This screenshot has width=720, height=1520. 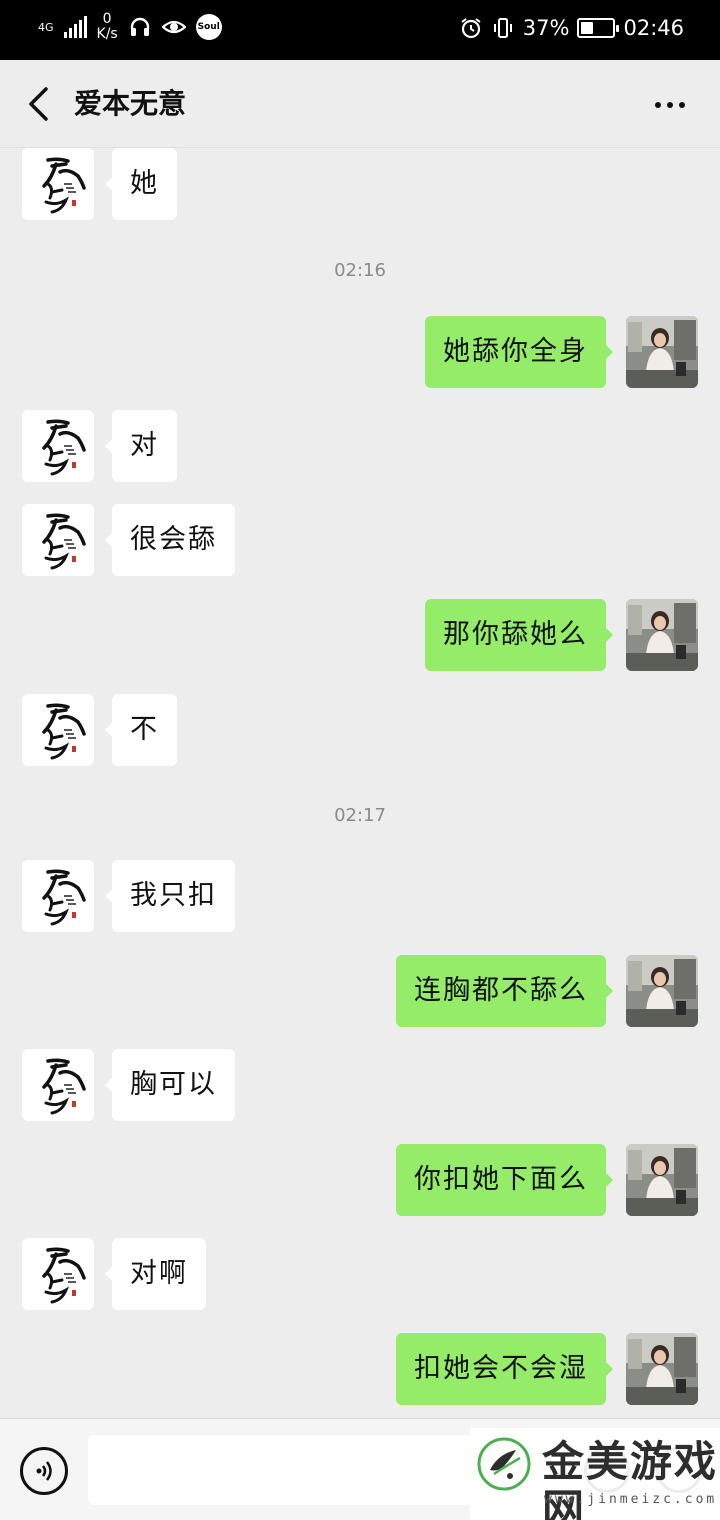 What do you see at coordinates (360, 731) in the screenshot?
I see `incoming-message: 不` at bounding box center [360, 731].